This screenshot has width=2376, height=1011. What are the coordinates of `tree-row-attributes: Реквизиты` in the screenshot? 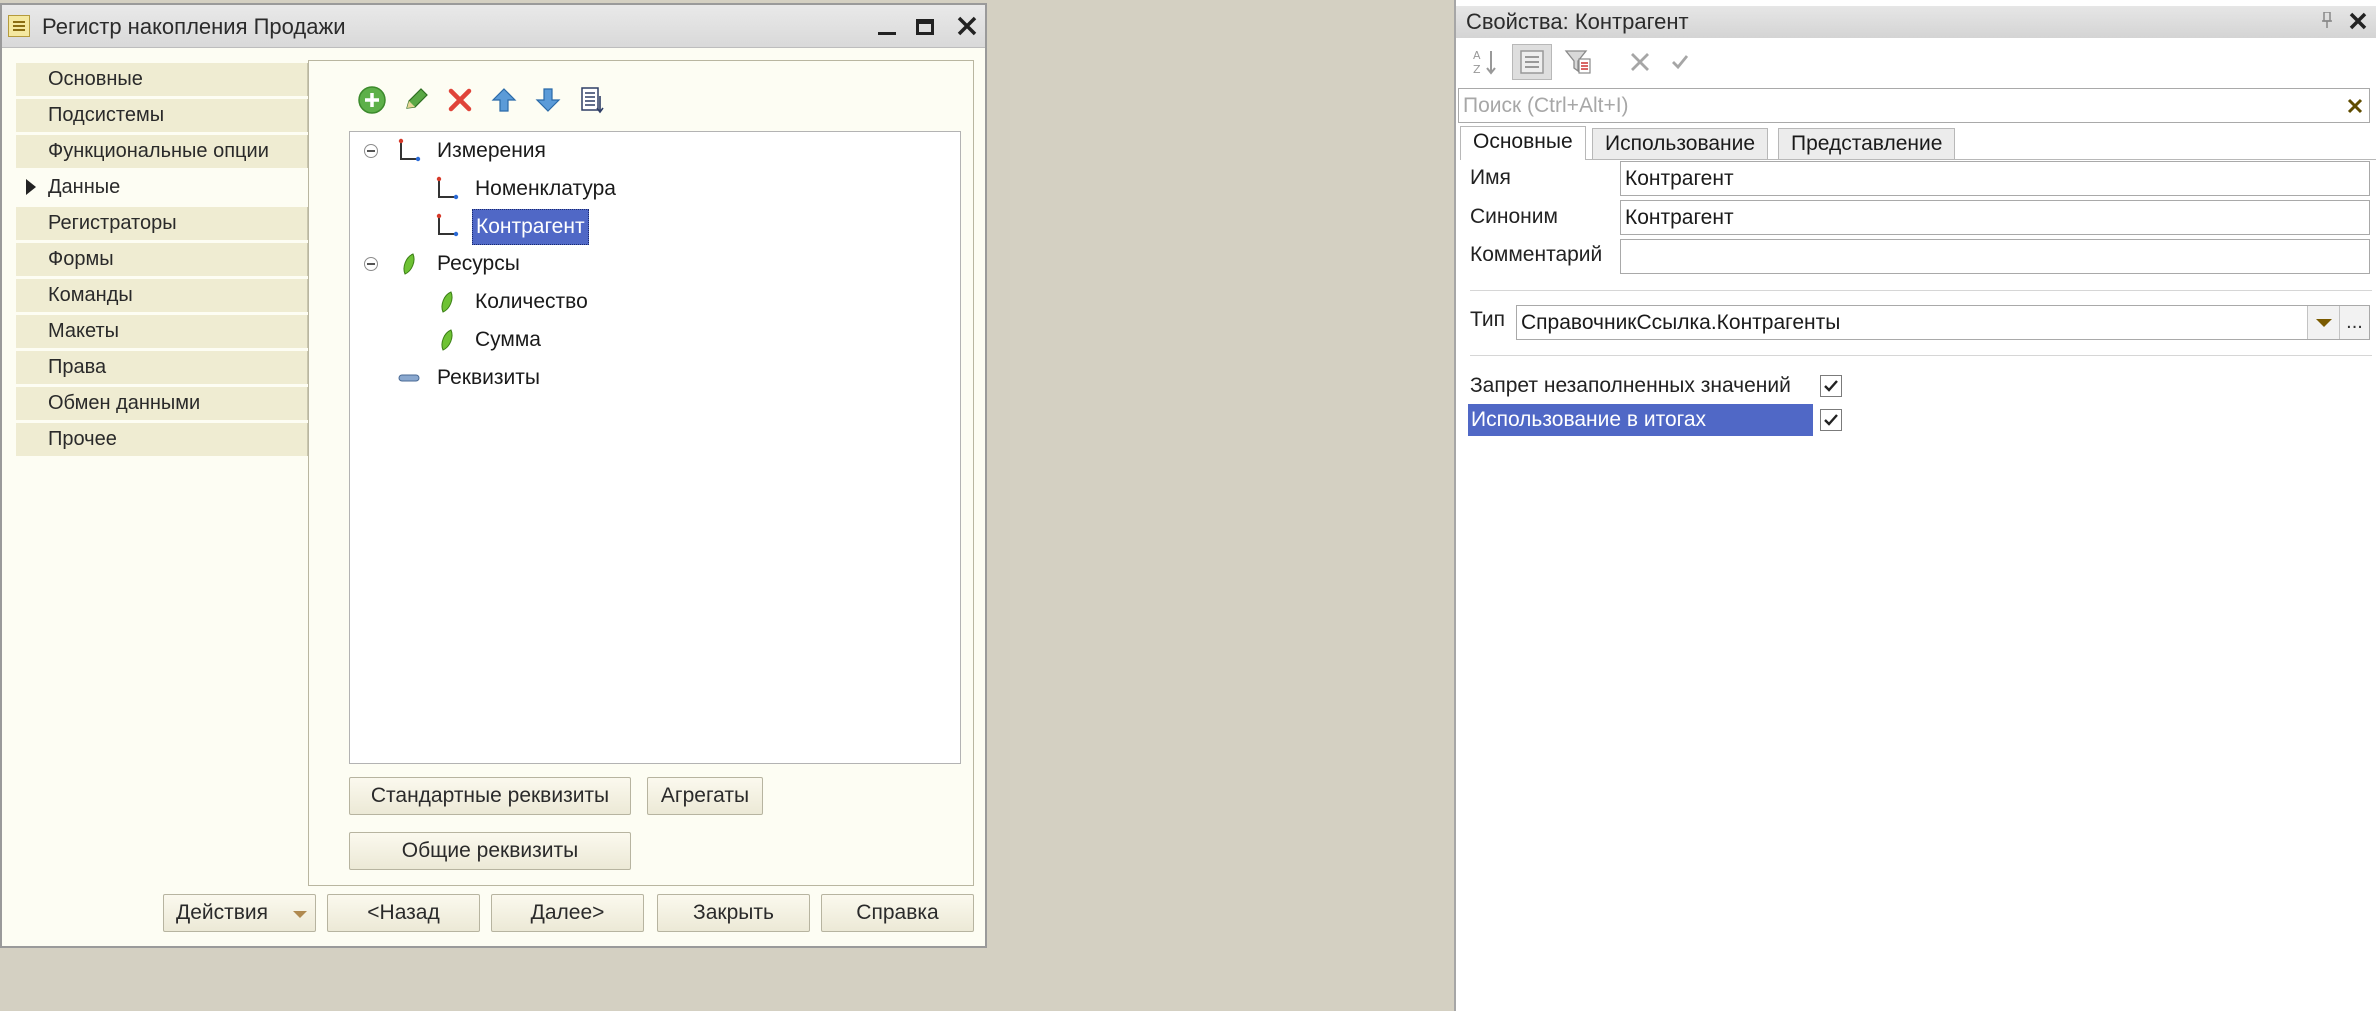 It's located at (650, 378).